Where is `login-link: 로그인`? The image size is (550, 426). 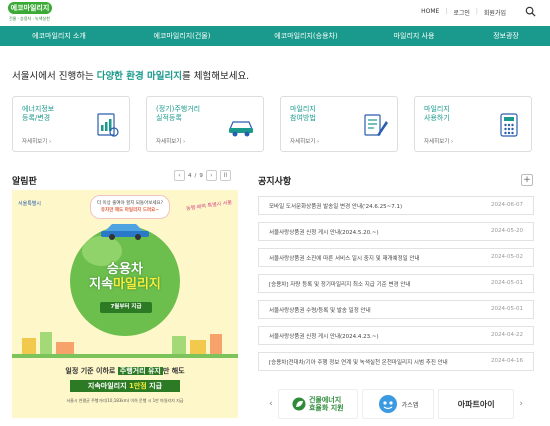
login-link: 로그인 is located at coordinates (461, 12).